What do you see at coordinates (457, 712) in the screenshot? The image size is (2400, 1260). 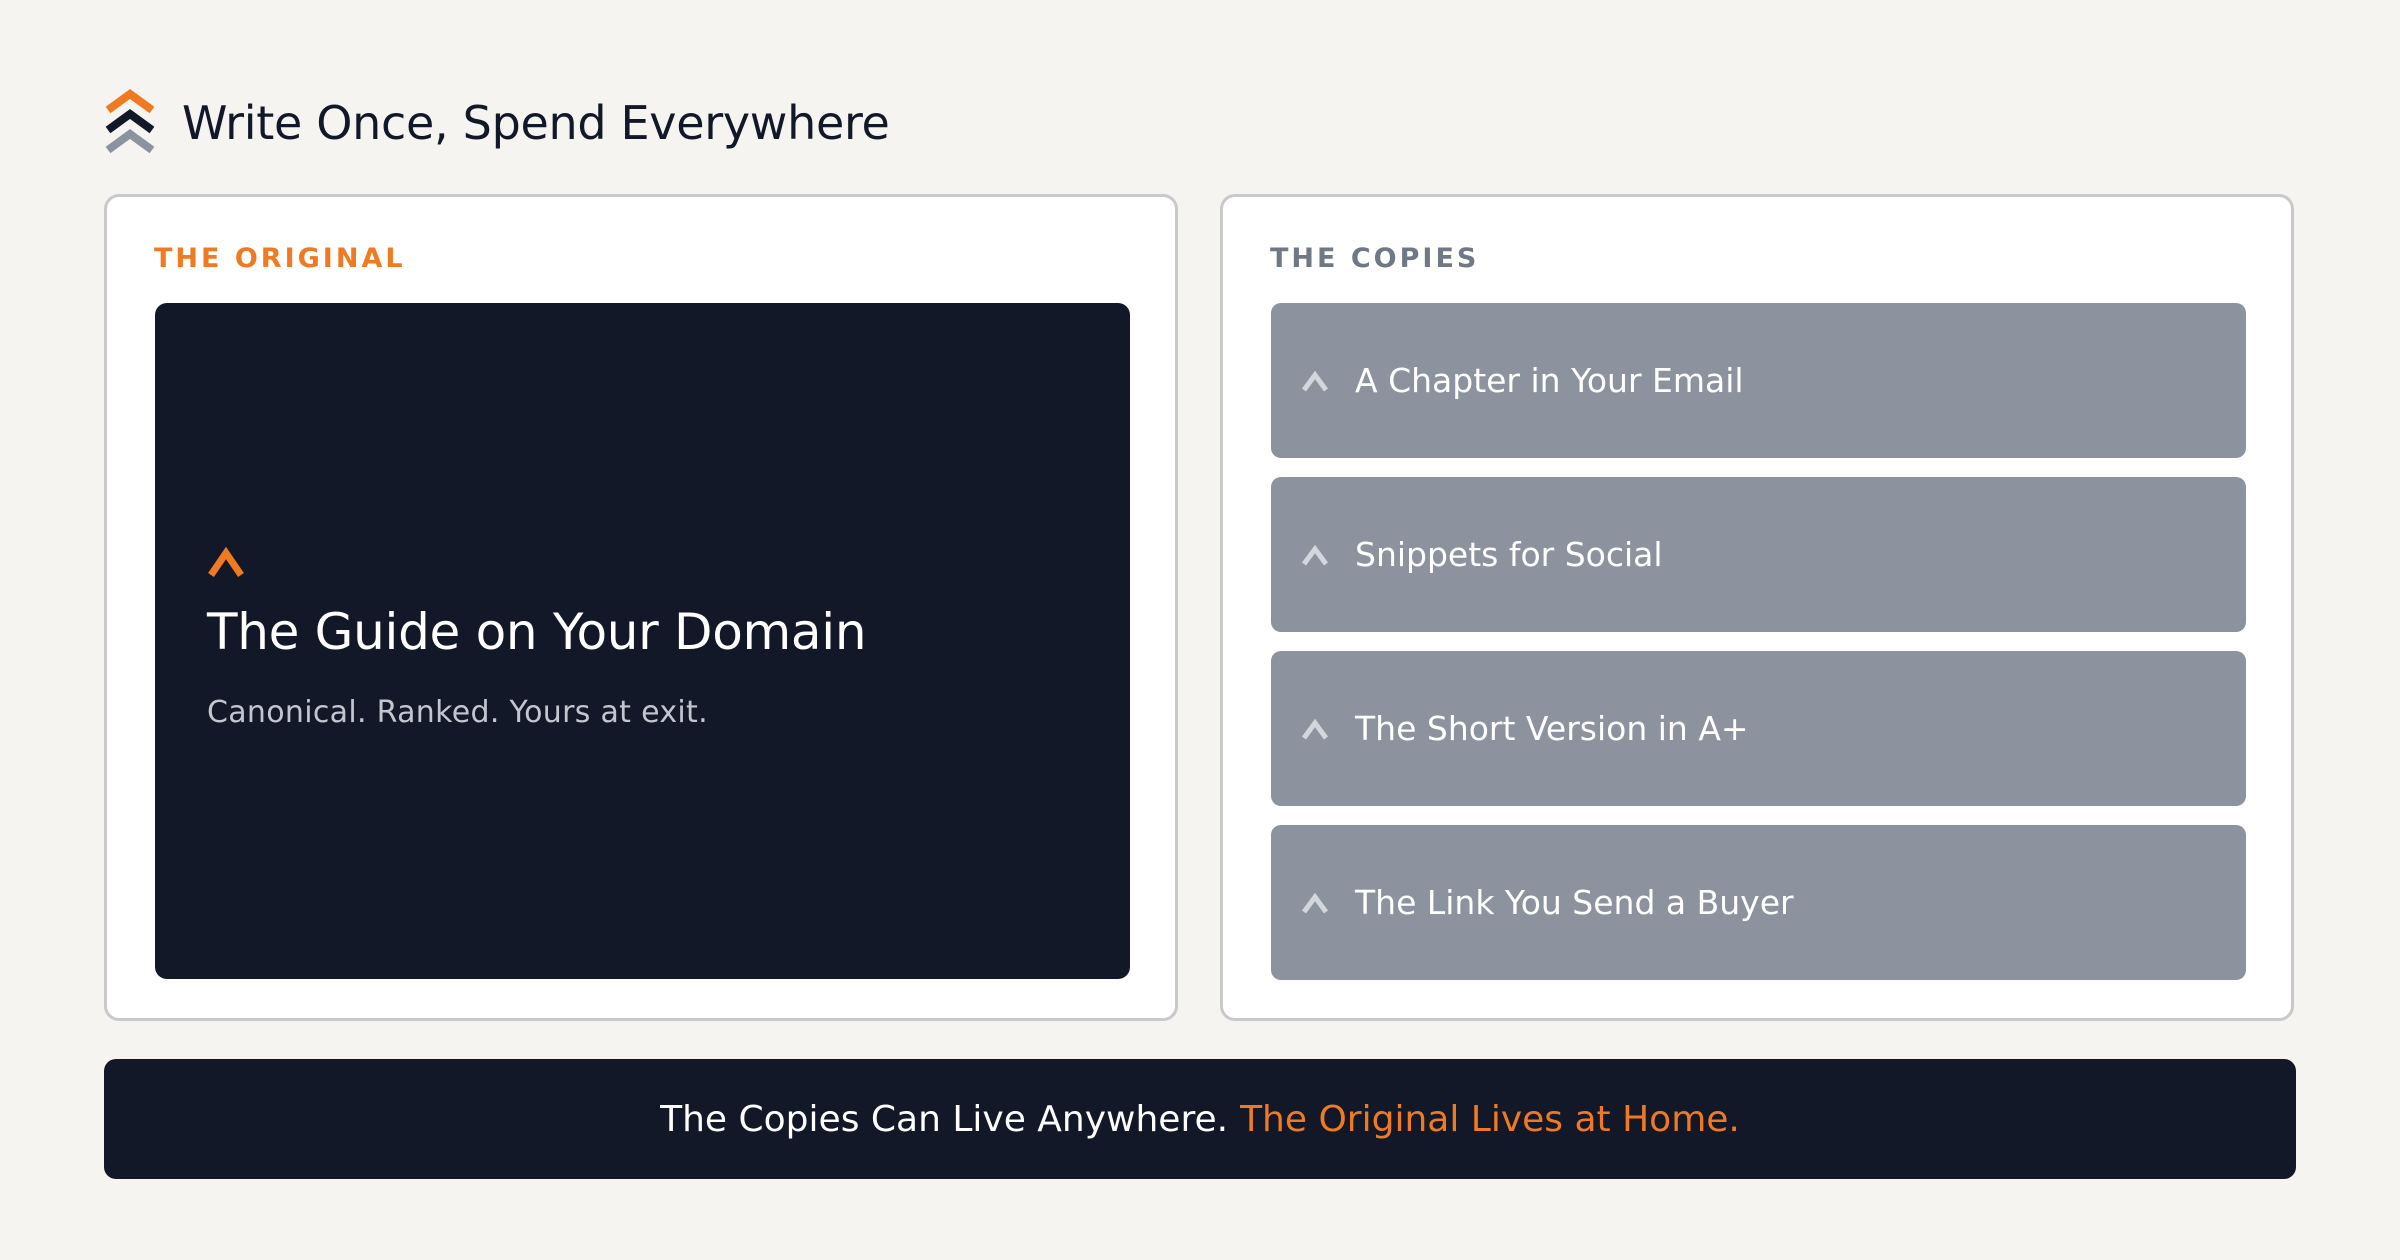 I see `original-subtitle: Canonical. Ranked. Yours at exit.` at bounding box center [457, 712].